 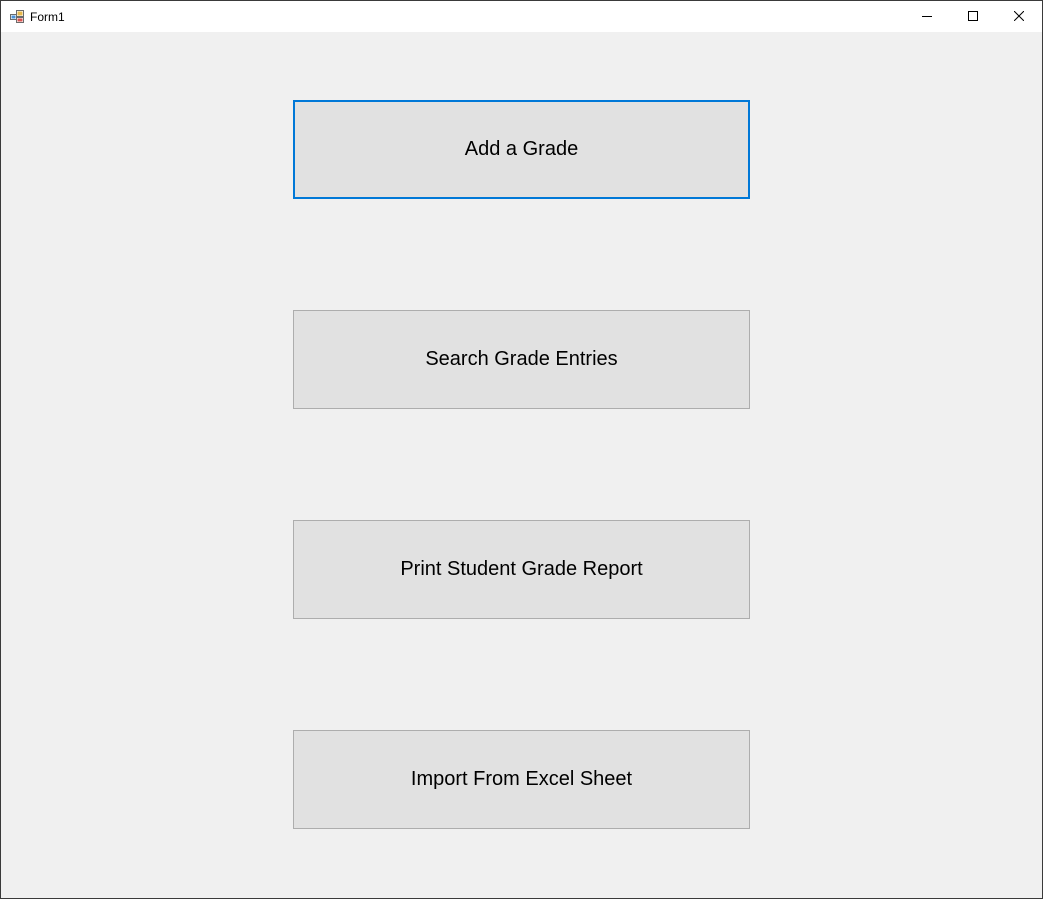 I want to click on window-title: Form1, so click(x=47, y=17).